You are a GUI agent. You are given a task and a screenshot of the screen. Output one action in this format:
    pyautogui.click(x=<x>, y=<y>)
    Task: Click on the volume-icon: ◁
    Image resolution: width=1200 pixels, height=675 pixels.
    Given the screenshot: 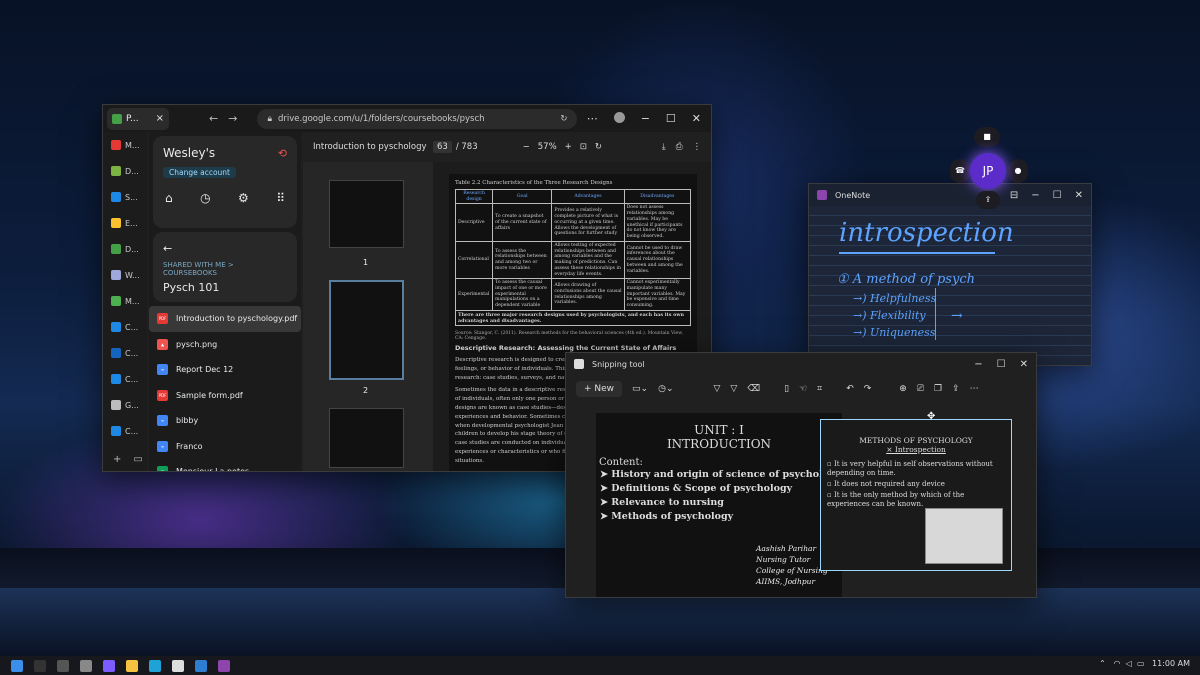 What is the action you would take?
    pyautogui.click(x=1129, y=663)
    